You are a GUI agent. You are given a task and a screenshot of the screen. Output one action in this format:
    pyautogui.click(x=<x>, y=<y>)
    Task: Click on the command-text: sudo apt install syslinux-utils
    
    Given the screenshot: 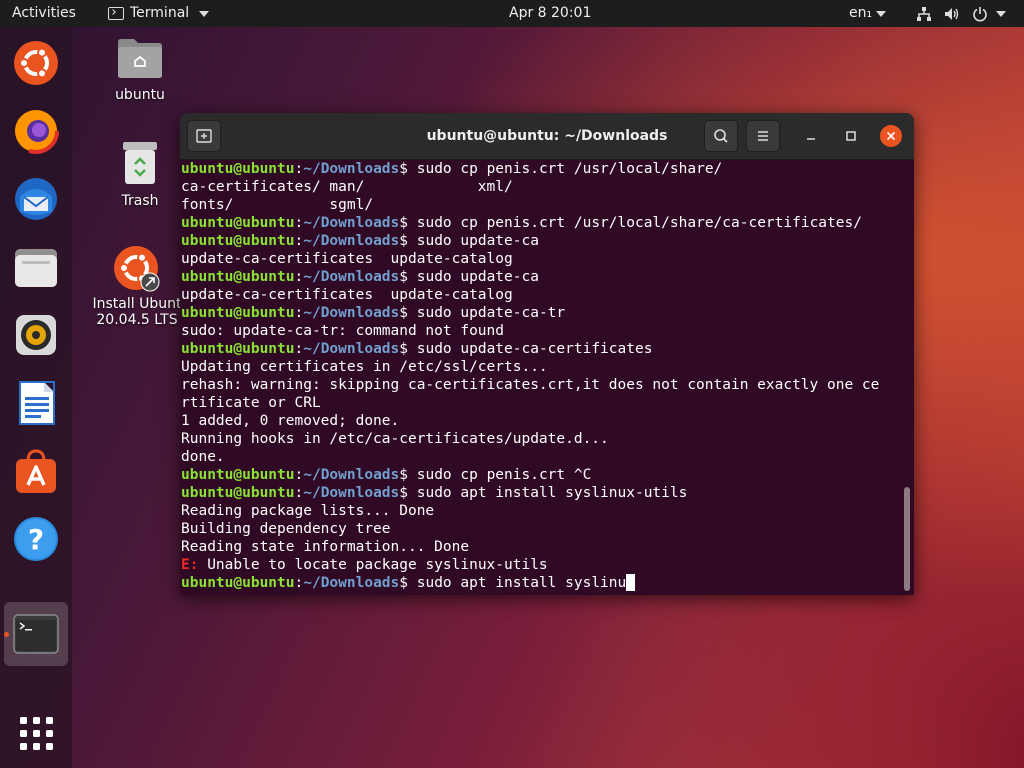 What is the action you would take?
    pyautogui.click(x=552, y=493)
    